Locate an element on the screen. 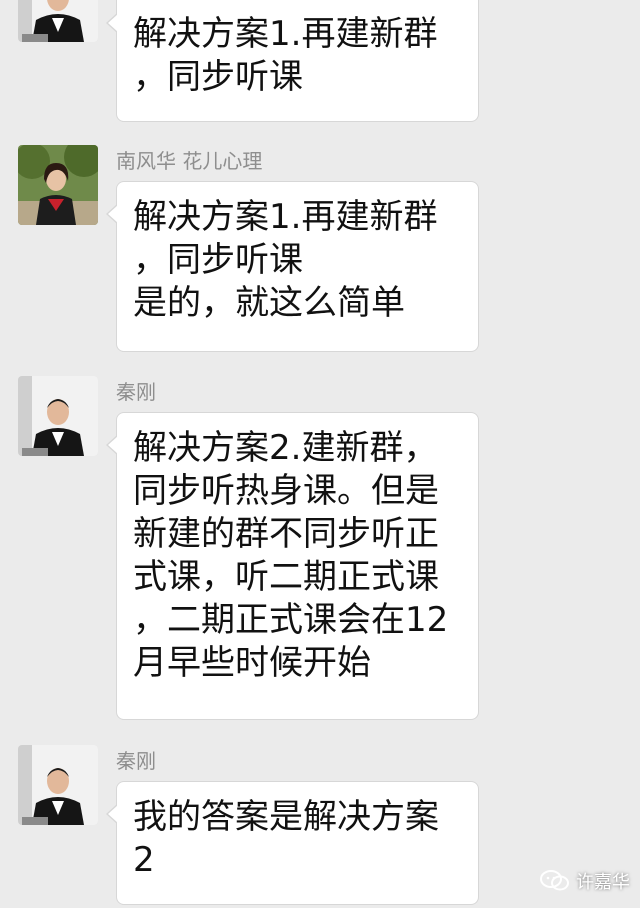 Image resolution: width=640 pixels, height=908 pixels. message-line: 式课，听二期正式课 is located at coordinates (286, 577).